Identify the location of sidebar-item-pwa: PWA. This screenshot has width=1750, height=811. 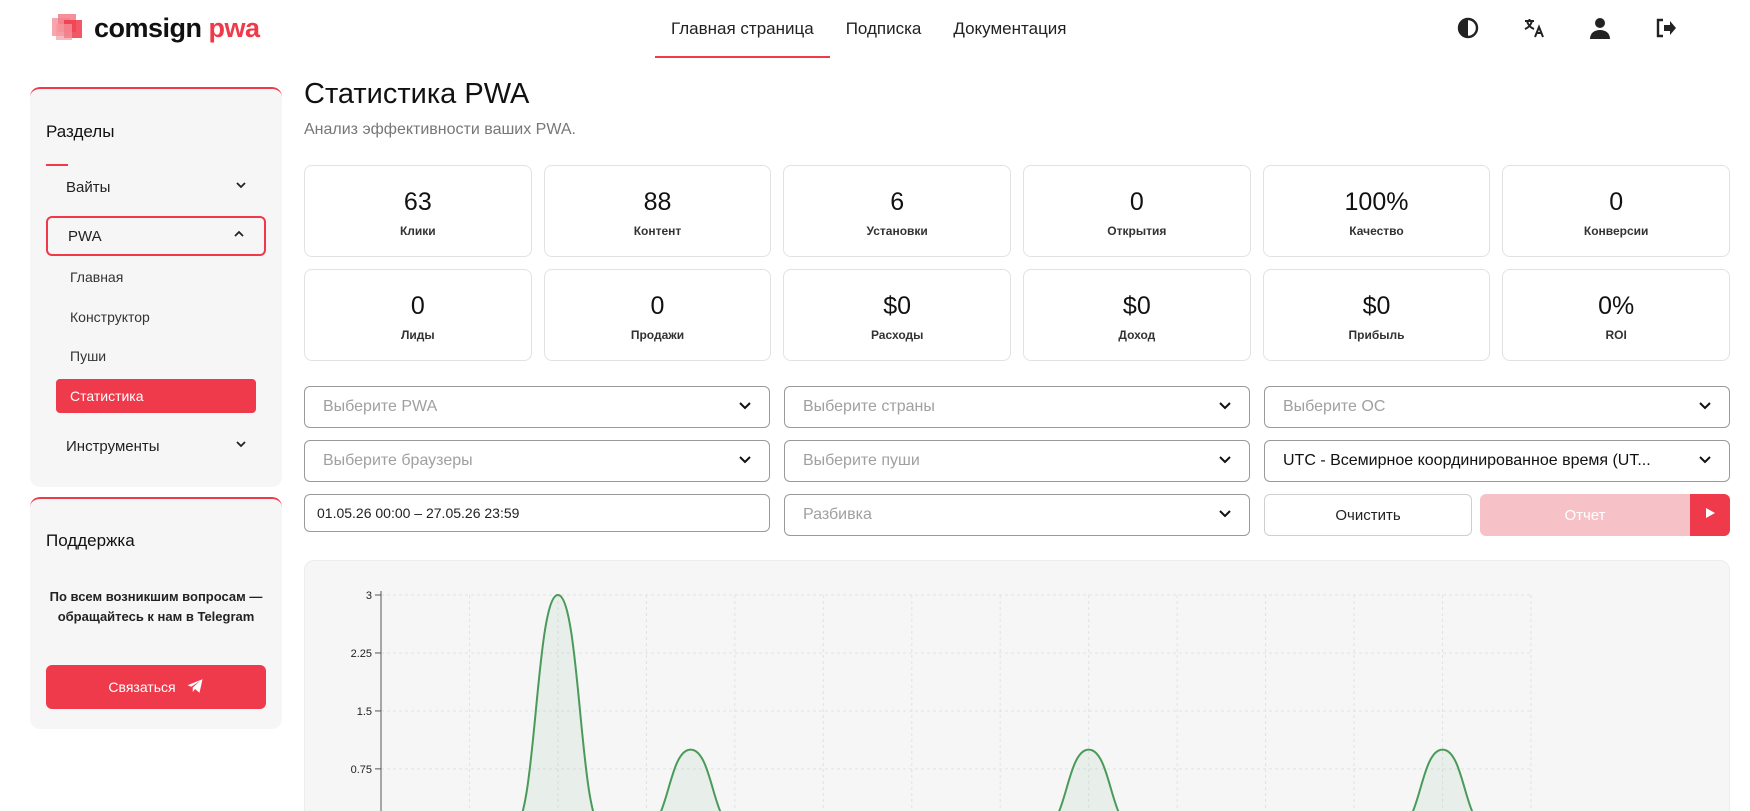
(156, 236).